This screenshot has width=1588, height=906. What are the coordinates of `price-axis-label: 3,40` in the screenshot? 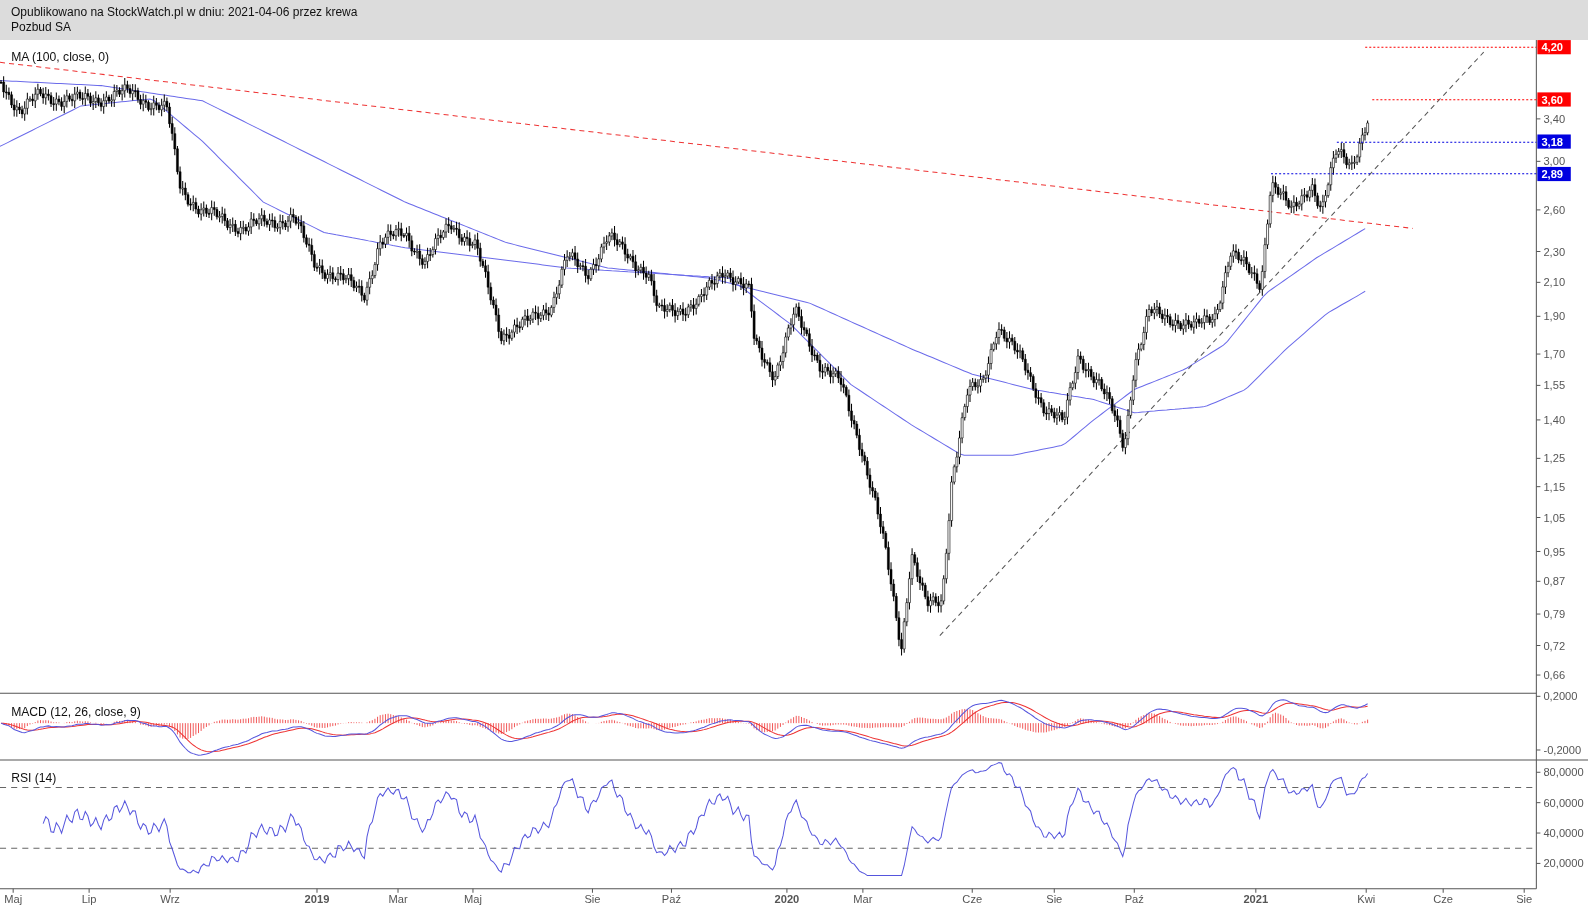 It's located at (1550, 118).